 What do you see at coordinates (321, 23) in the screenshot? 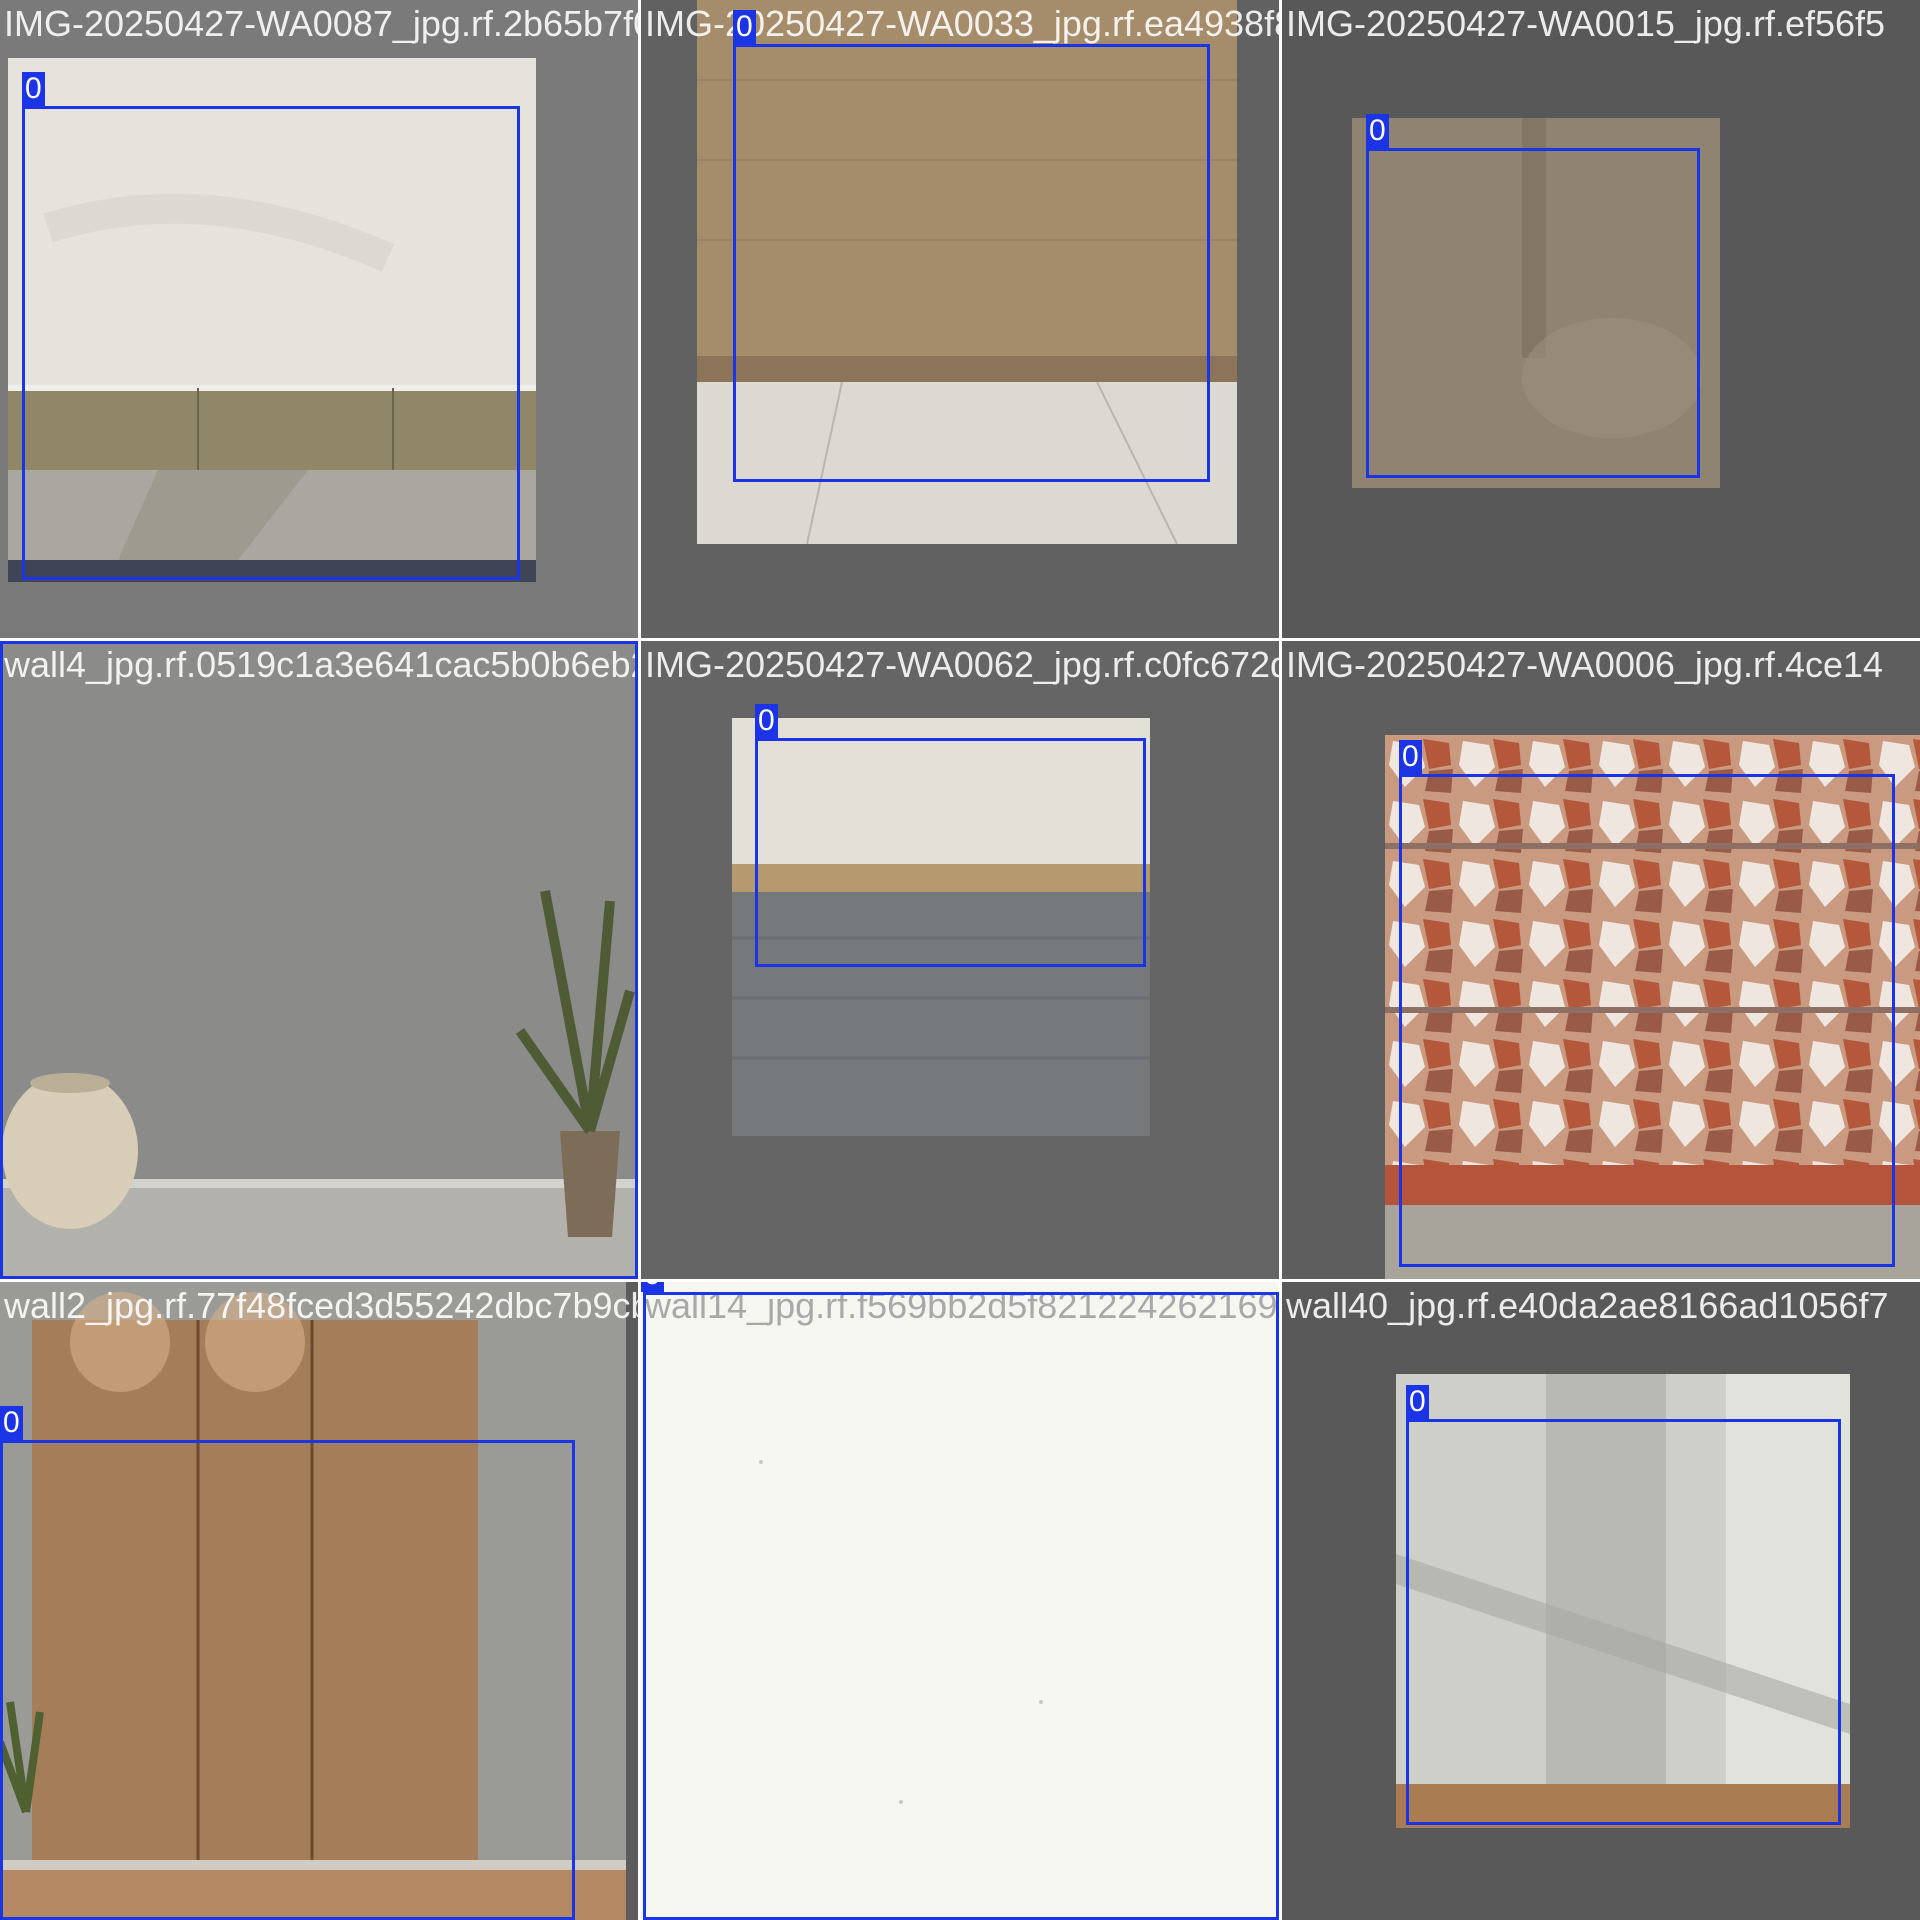
I see `image-filename: IMG-20250427-WA0087_jpg.rf.2b65b7f0a0250` at bounding box center [321, 23].